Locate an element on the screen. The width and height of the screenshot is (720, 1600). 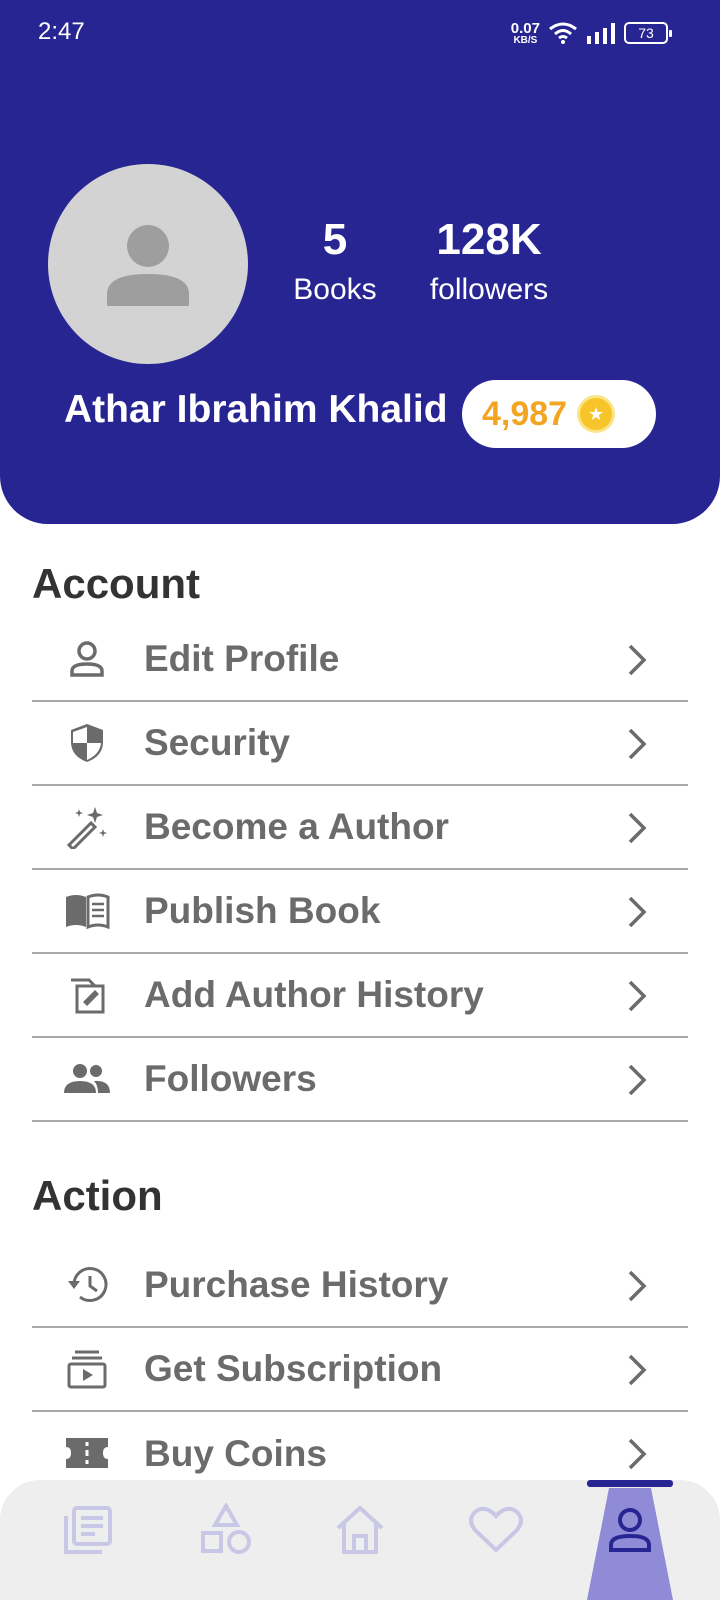
menu-item-security: Security is located at coordinates (360, 744).